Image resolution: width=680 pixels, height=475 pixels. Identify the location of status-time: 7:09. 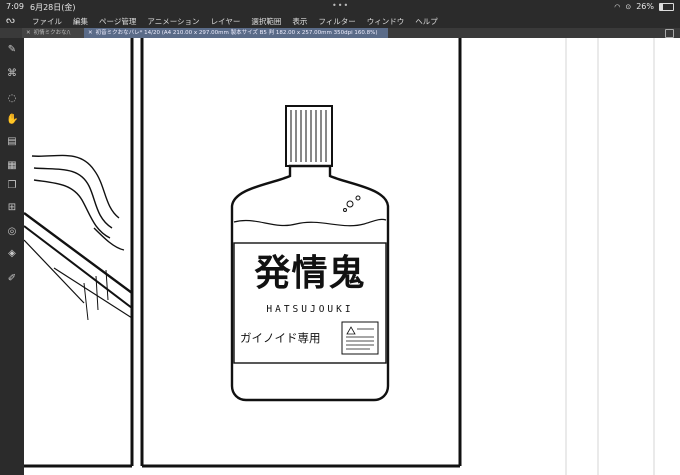
(15, 6).